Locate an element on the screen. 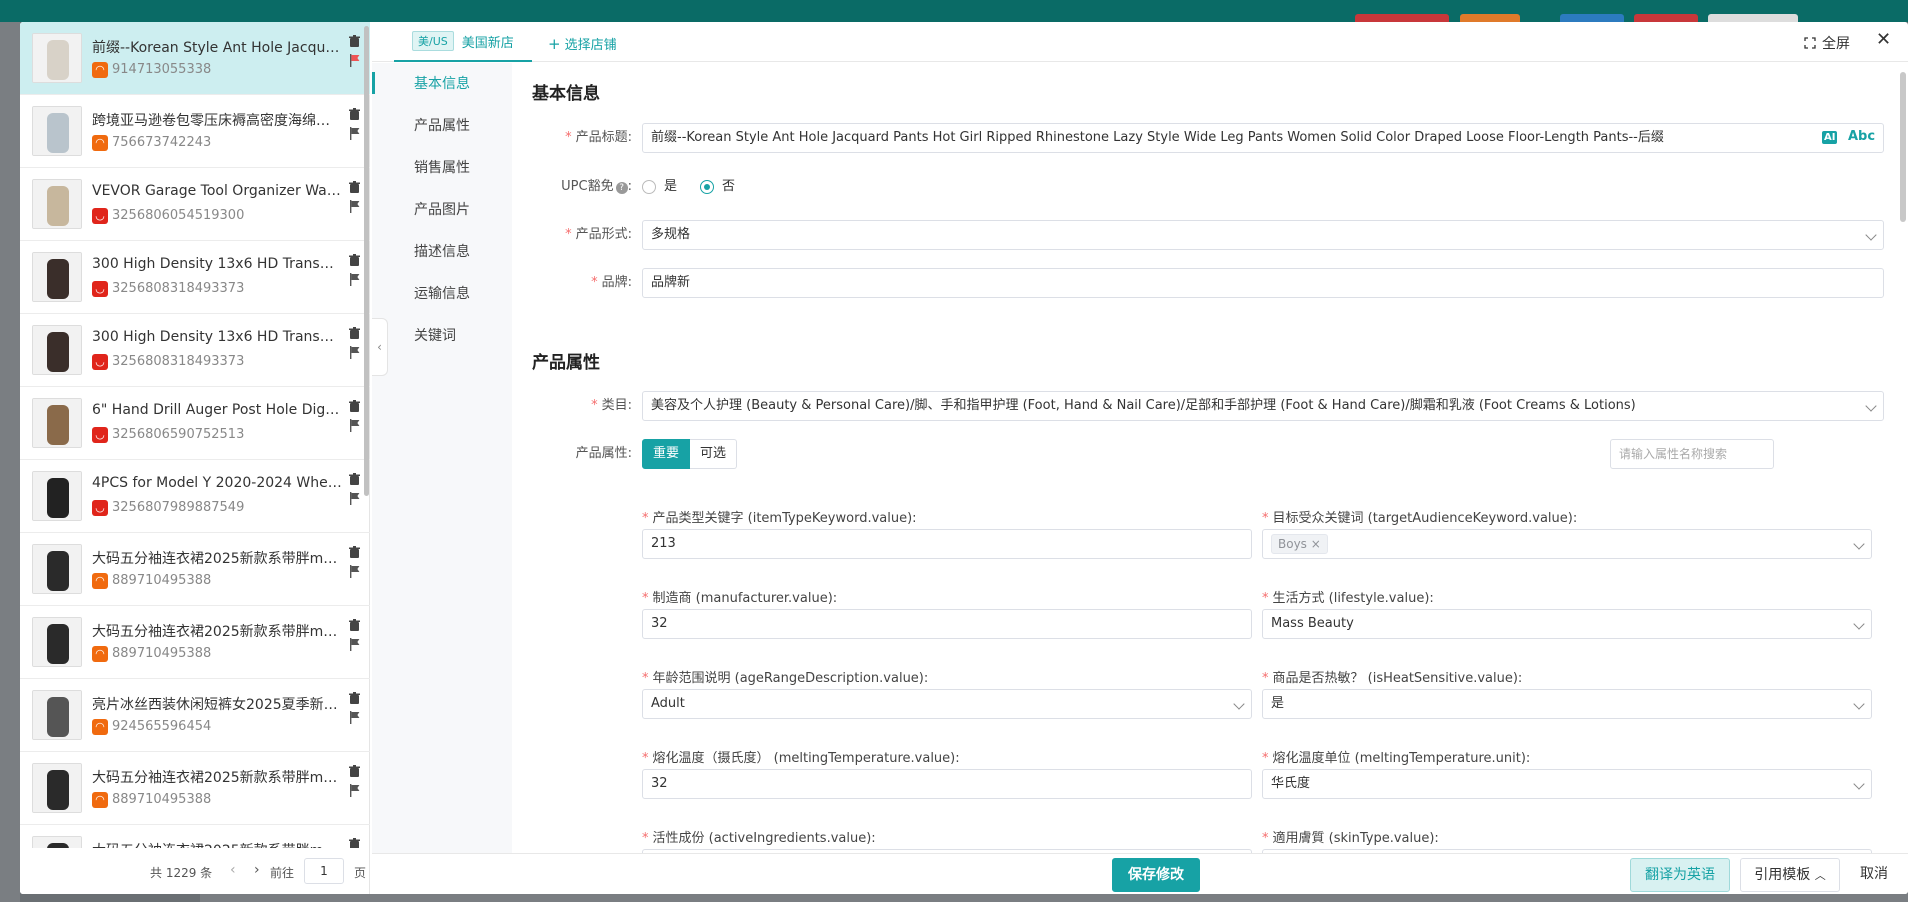 The image size is (1908, 902). product-form-select: 多规格 is located at coordinates (1263, 235).